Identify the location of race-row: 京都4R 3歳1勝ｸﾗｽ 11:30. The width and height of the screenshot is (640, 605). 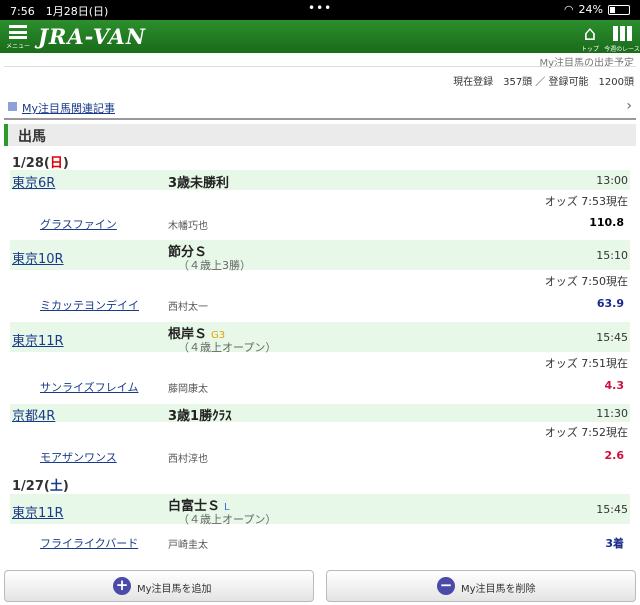
(320, 414).